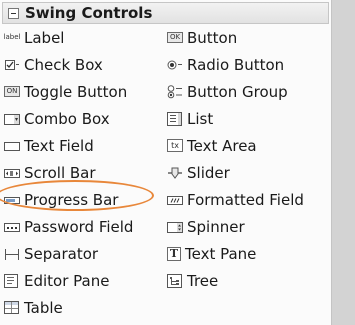 The image size is (355, 325). Describe the element at coordinates (237, 91) in the screenshot. I see `item-label: Button Group` at that location.